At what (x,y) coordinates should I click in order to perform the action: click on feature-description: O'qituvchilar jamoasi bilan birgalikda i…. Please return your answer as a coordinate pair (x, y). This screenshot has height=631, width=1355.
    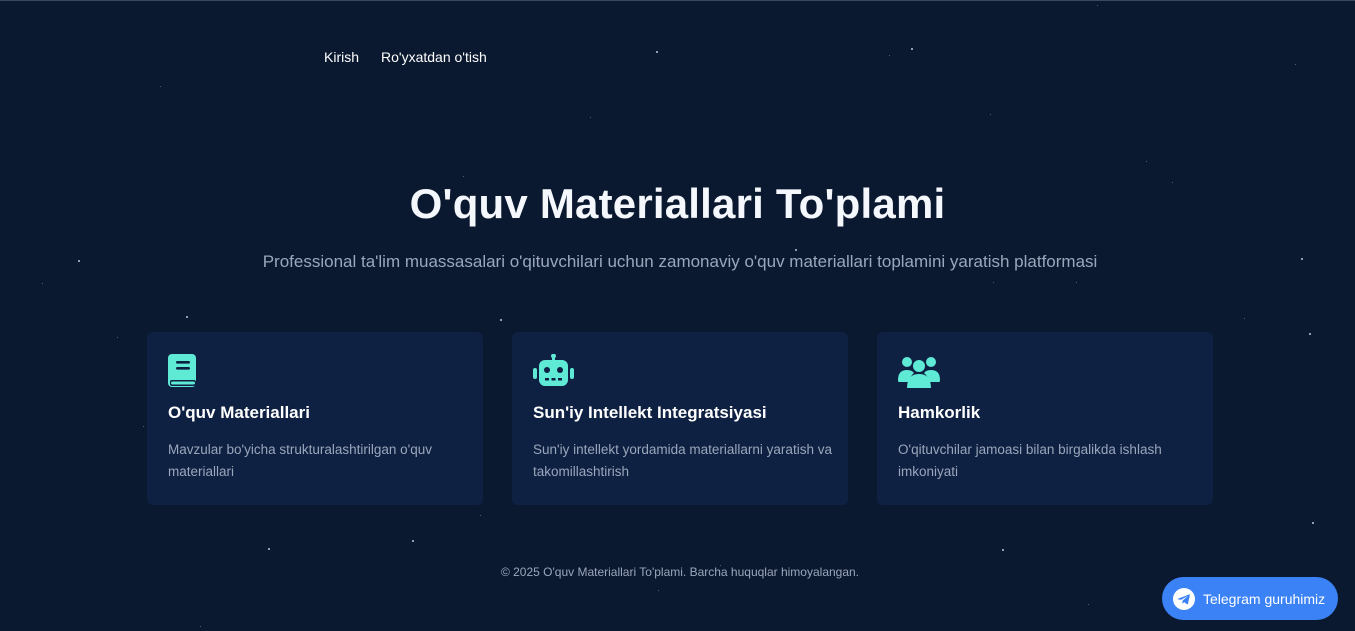
    Looking at the image, I should click on (1030, 460).